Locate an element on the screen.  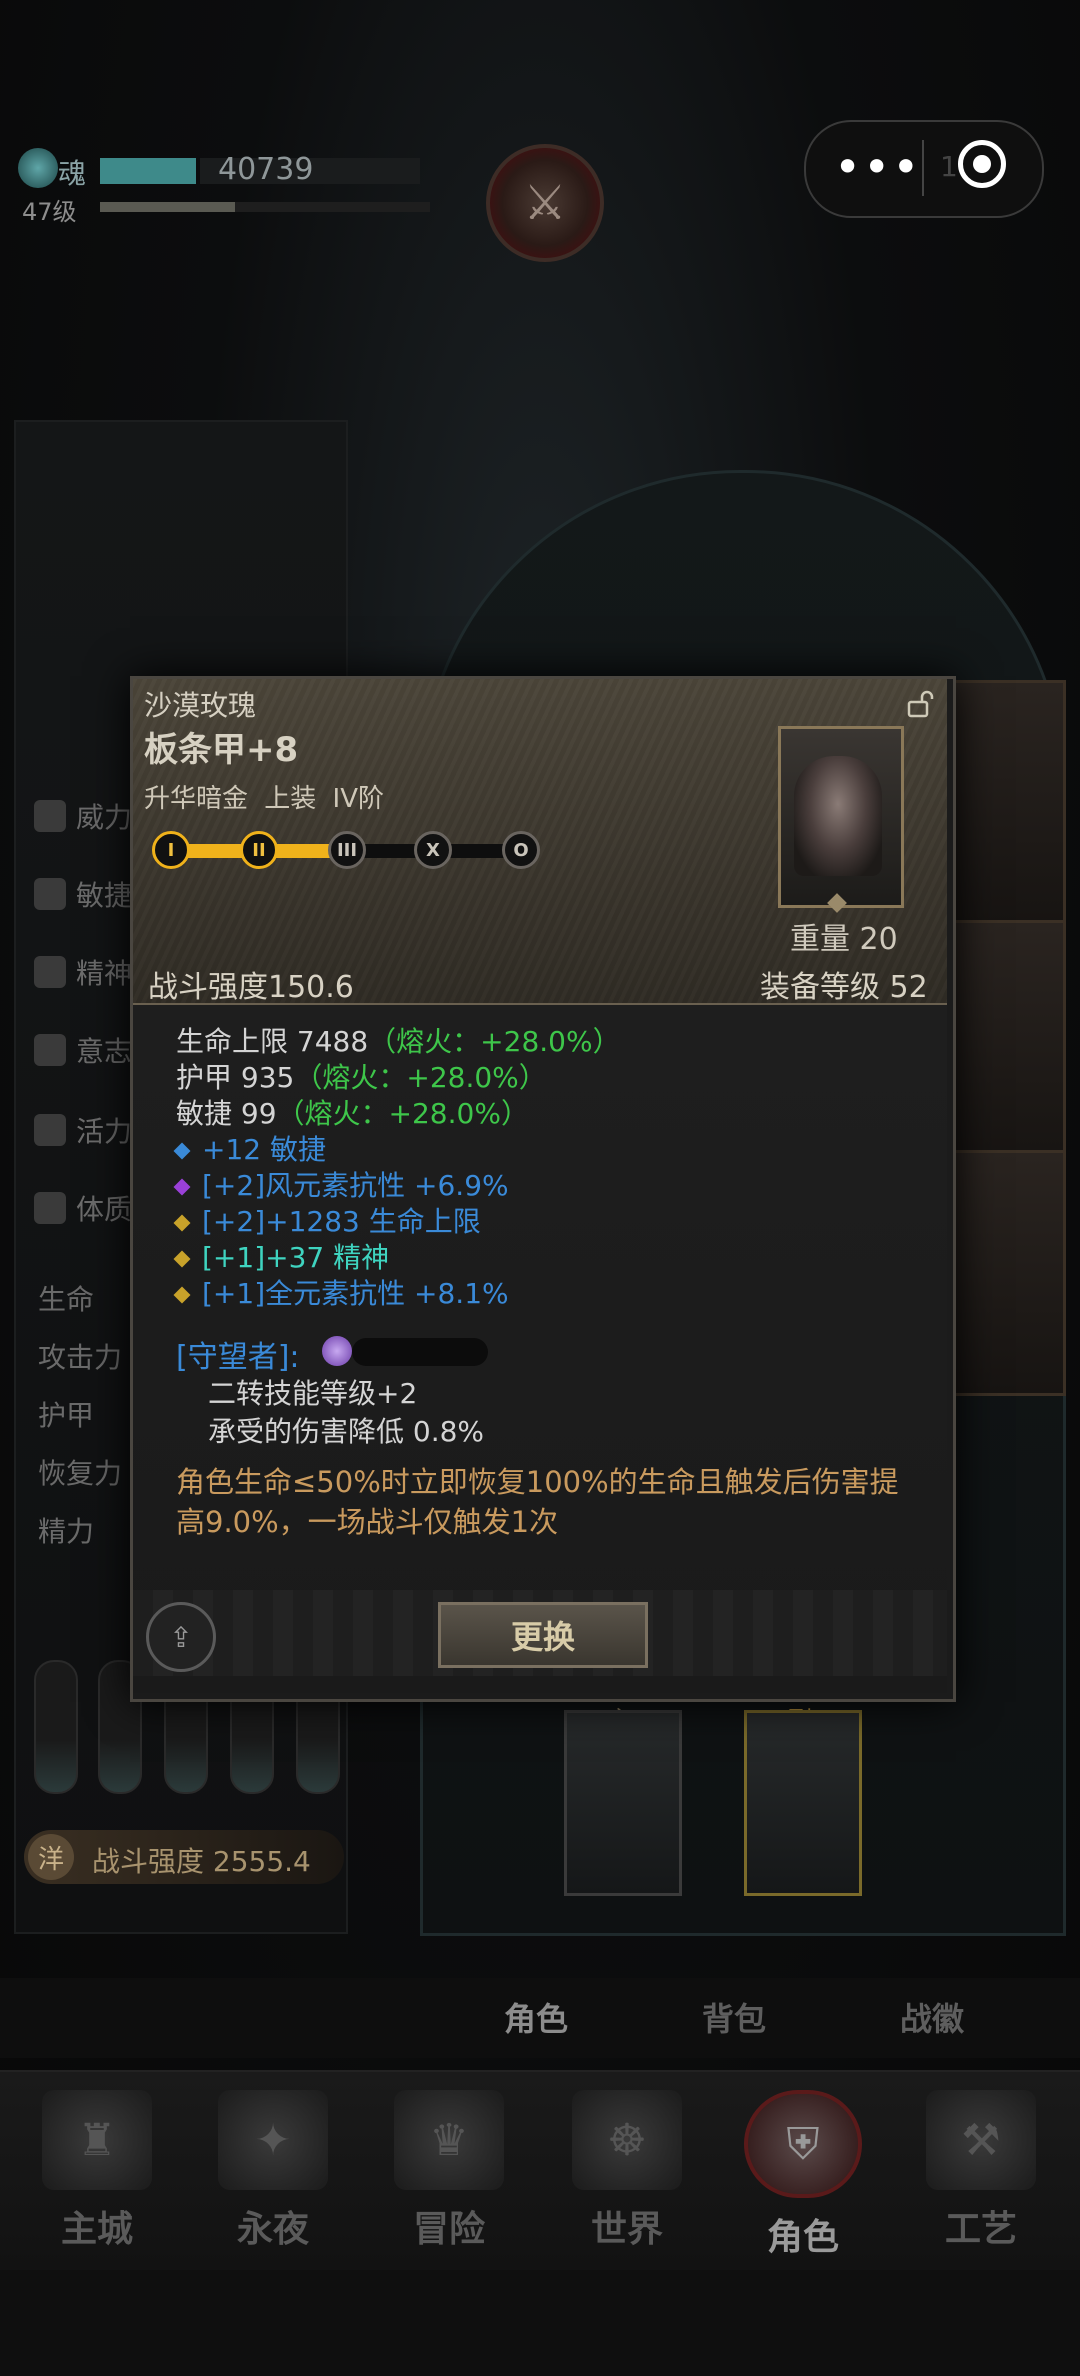
guardian-effect: 承受的伤害降低 0.8% is located at coordinates (346, 1431).